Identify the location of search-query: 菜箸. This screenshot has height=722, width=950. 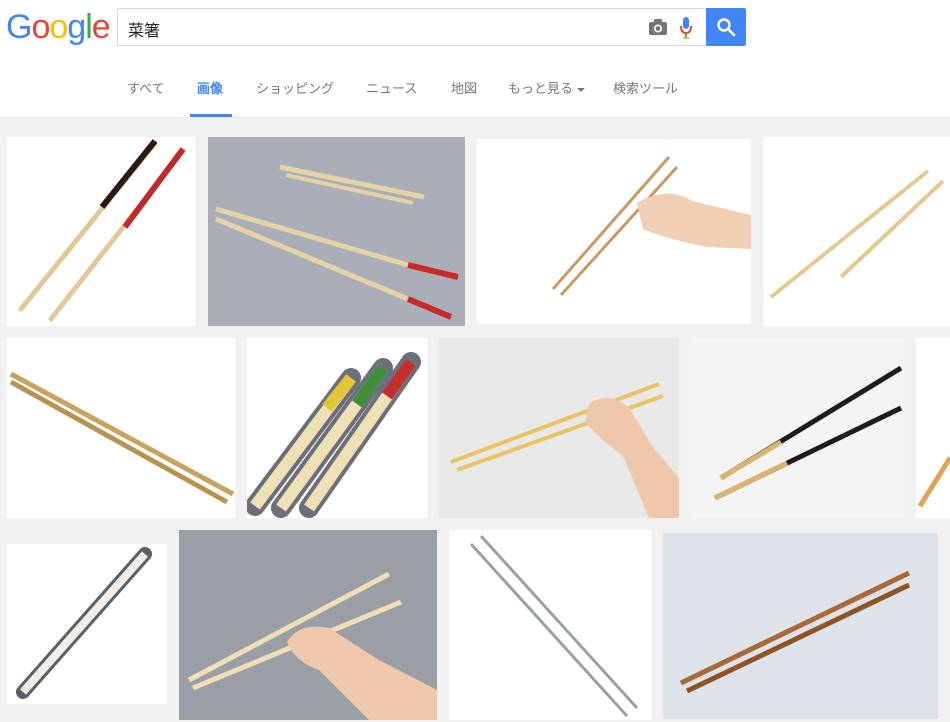
(144, 30).